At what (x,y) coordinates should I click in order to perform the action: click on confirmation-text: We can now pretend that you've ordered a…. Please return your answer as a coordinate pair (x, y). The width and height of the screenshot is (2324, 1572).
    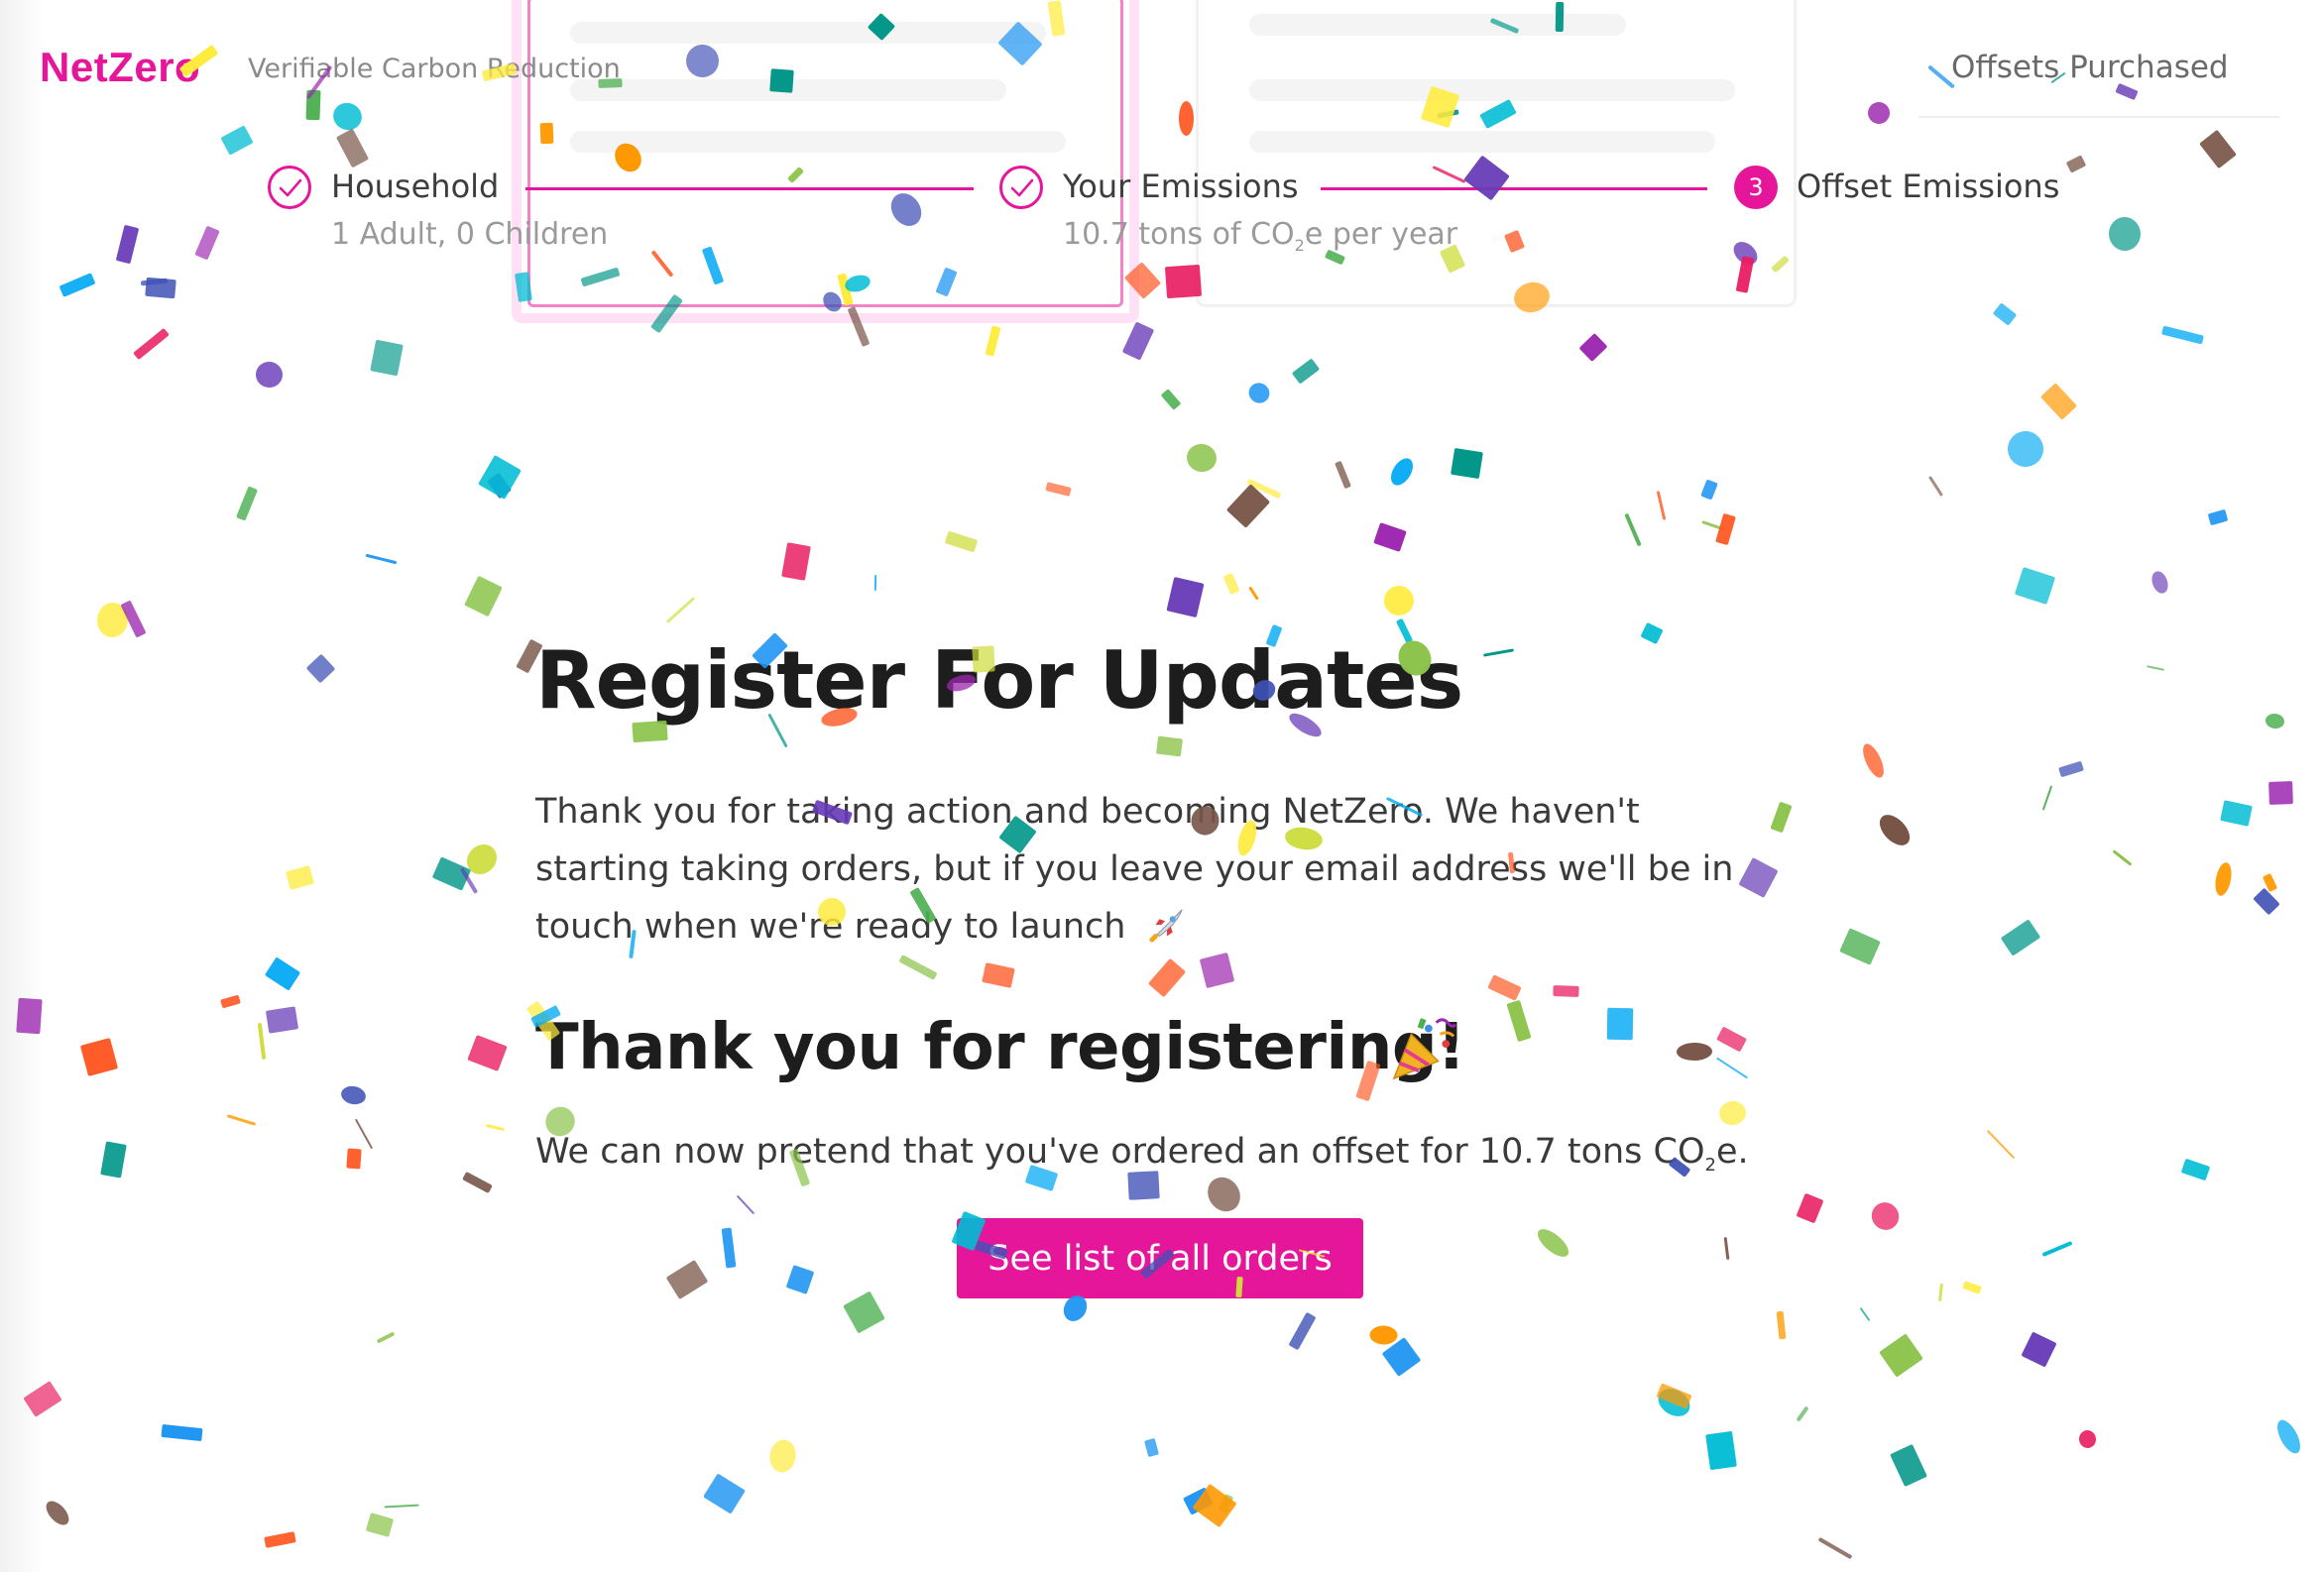
    Looking at the image, I should click on (1142, 1154).